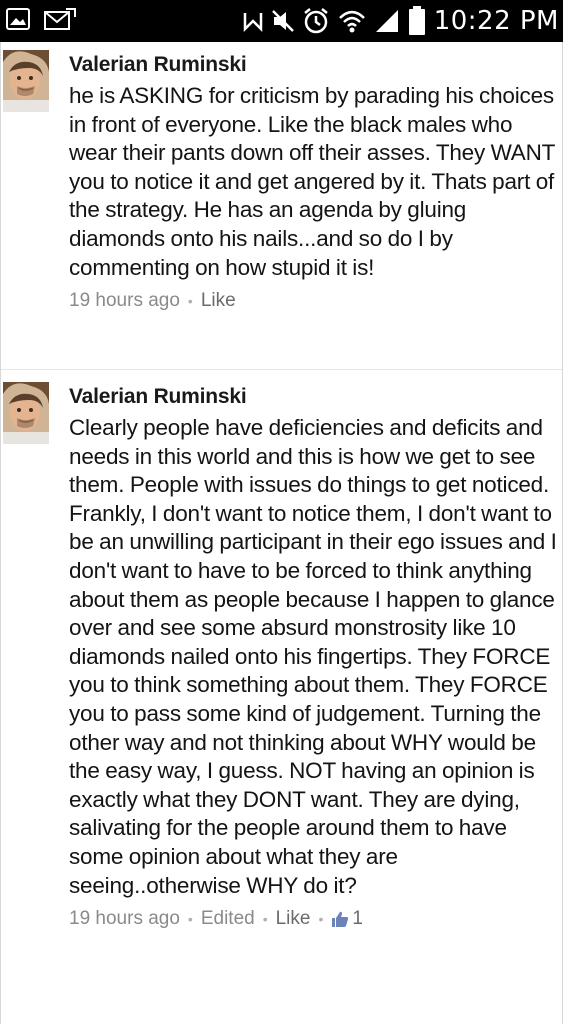  Describe the element at coordinates (281, 369) in the screenshot. I see `comment-divider` at that location.